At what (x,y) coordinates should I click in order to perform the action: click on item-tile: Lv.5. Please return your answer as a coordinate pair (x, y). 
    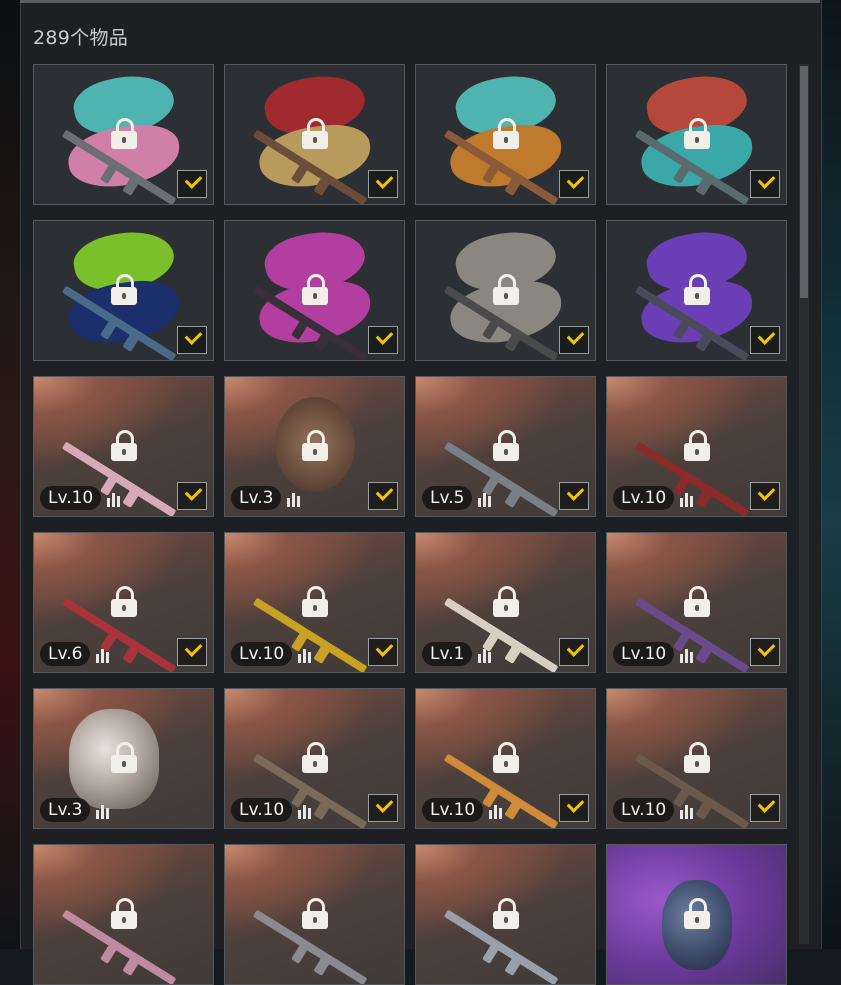
    Looking at the image, I should click on (505, 446).